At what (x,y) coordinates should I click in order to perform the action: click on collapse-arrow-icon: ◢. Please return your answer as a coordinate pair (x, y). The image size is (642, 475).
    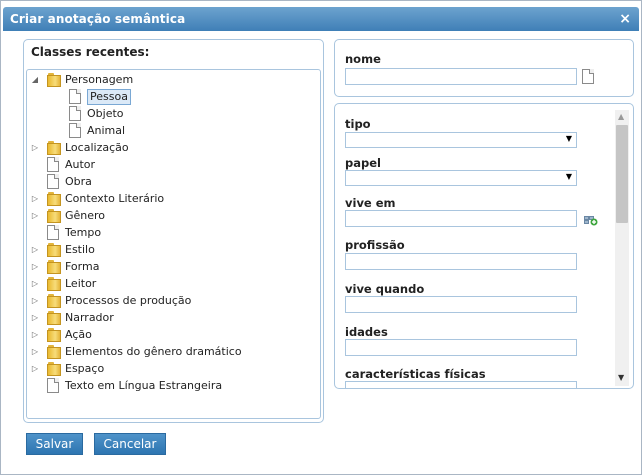
    Looking at the image, I should click on (35, 80).